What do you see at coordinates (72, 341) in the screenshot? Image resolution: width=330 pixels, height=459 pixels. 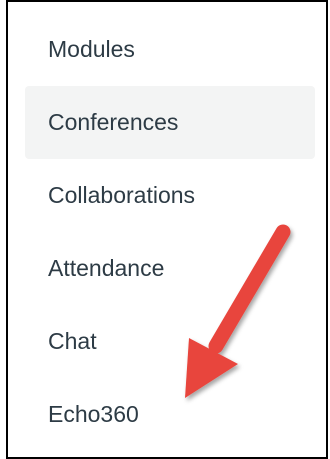 I see `nav-item-label: Chat` at bounding box center [72, 341].